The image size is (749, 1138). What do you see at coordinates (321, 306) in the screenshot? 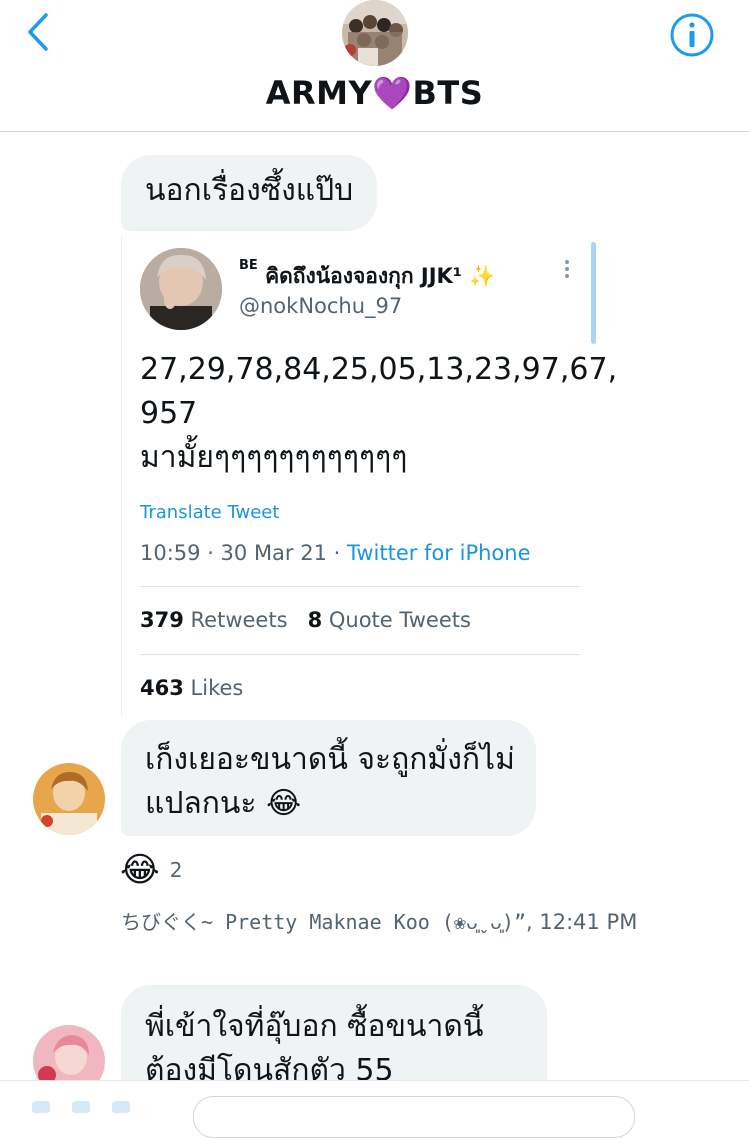
I see `tweet-author-handle: @nokNochu_97` at bounding box center [321, 306].